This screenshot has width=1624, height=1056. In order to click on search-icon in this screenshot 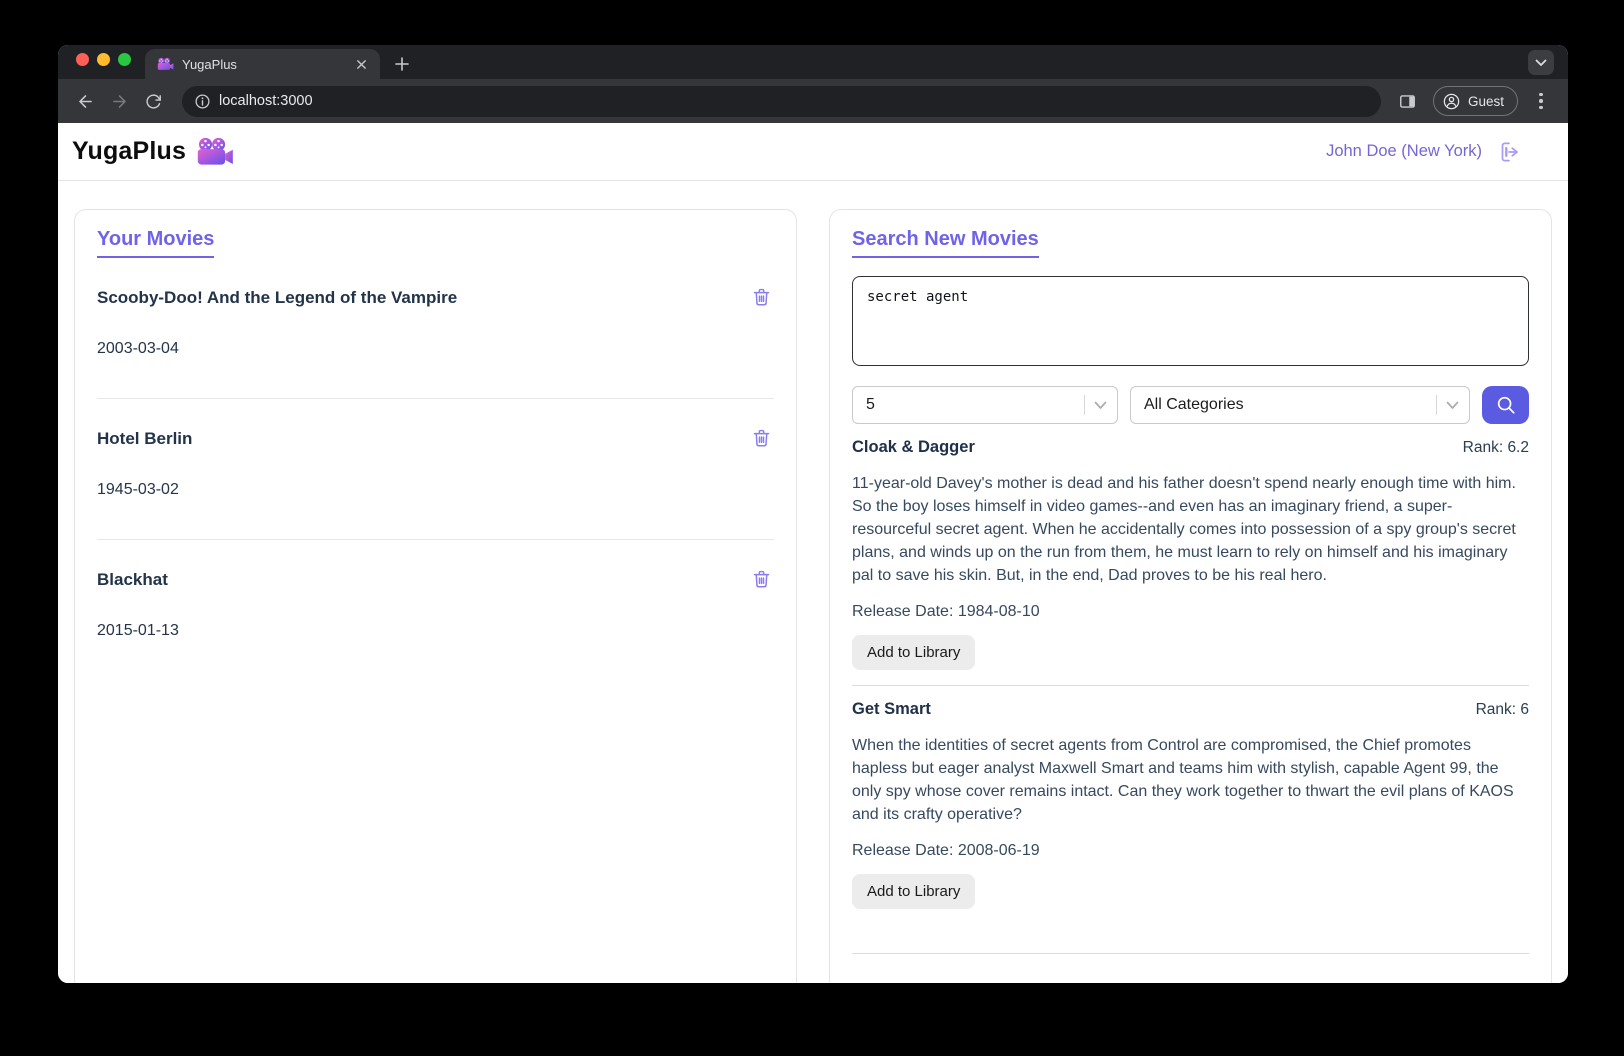, I will do `click(1506, 405)`.